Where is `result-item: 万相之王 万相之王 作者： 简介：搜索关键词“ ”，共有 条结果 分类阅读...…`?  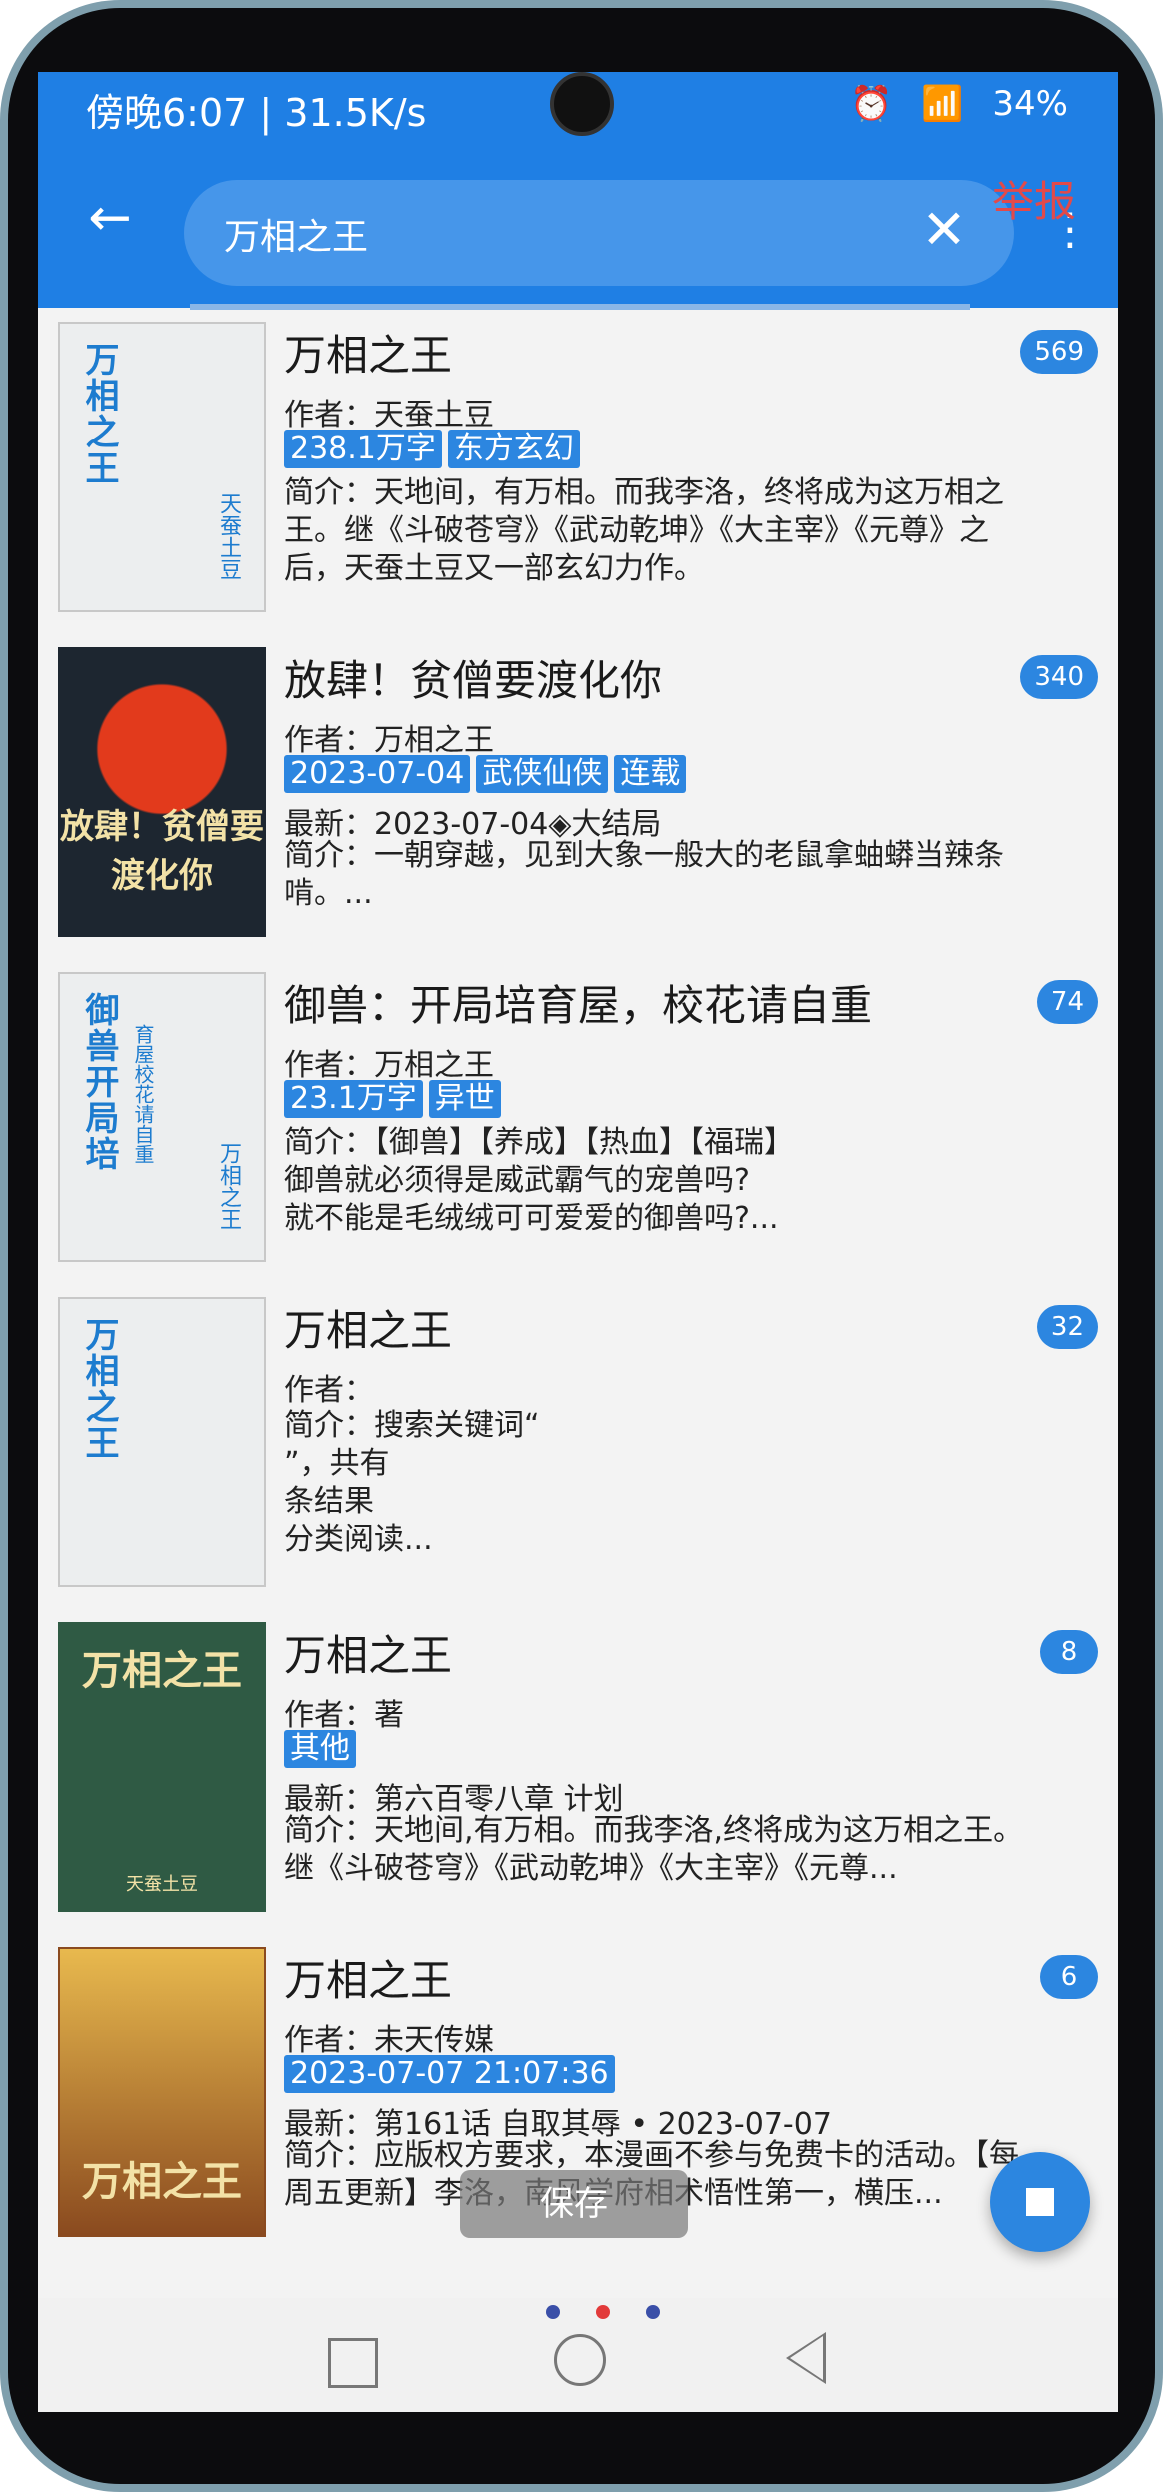 result-item: 万相之王 万相之王 作者： 简介：搜索关键词“ ”，共有 条结果 分类阅读...… is located at coordinates (578, 1447).